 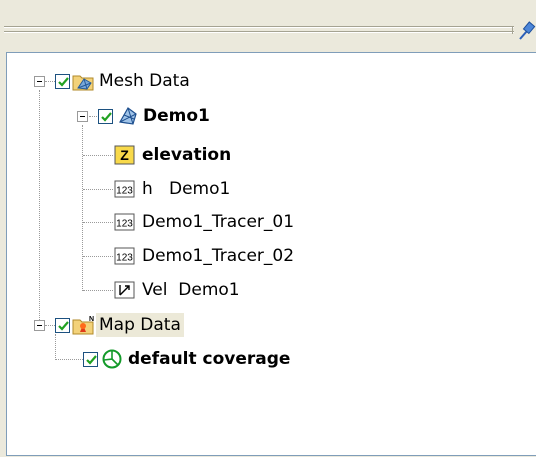 I want to click on tree-node-label: Demo1, so click(x=176, y=116).